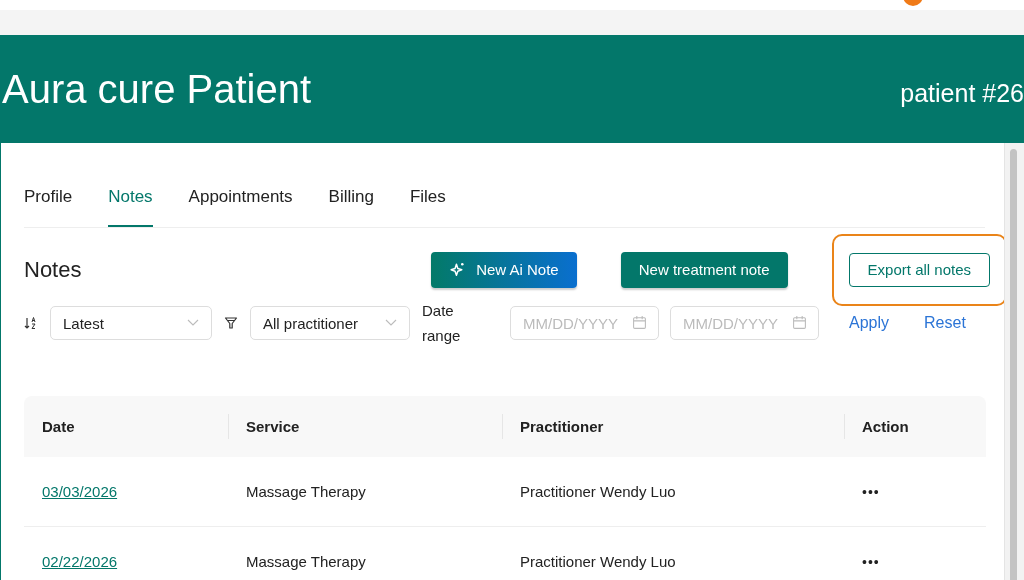 This screenshot has width=1024, height=580. I want to click on column-header: Practitioner, so click(562, 426).